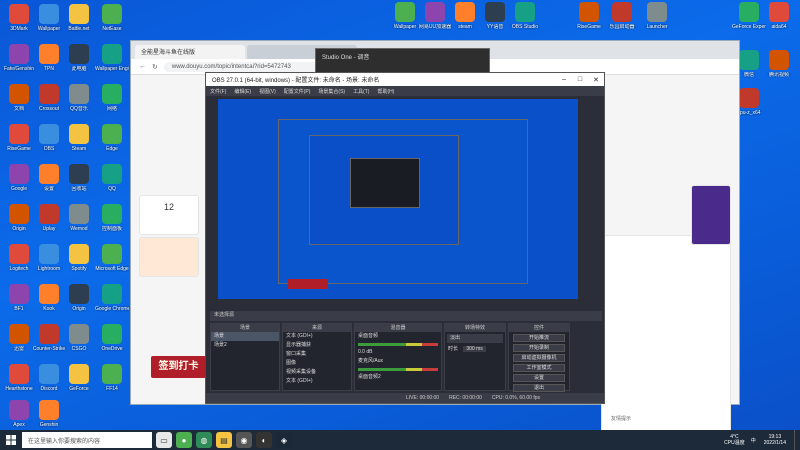 This screenshot has width=800, height=450. Describe the element at coordinates (224, 440) in the screenshot. I see `file-explorer-icon: ▤` at that location.